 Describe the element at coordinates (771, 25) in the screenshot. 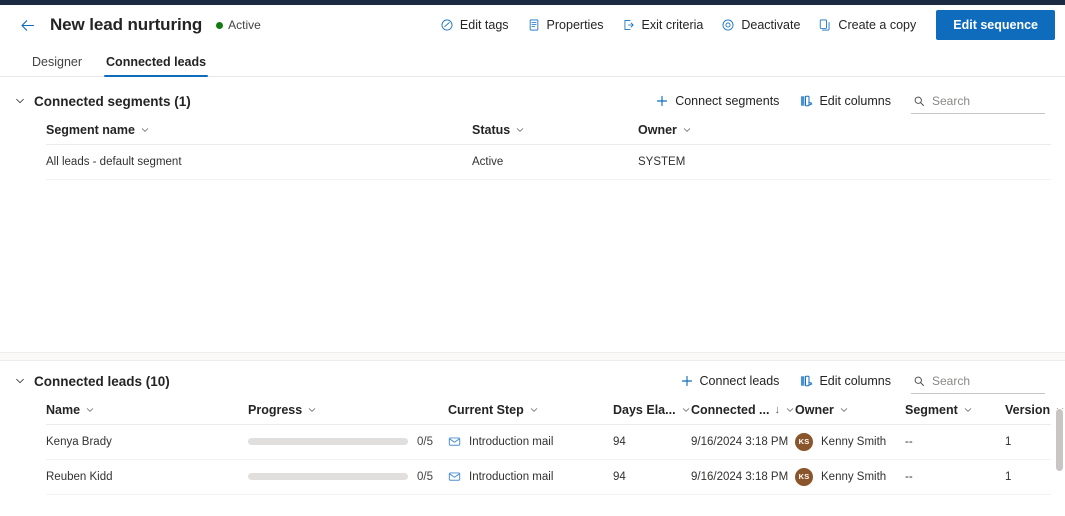

I see `deactivate-label: Deactivate` at that location.